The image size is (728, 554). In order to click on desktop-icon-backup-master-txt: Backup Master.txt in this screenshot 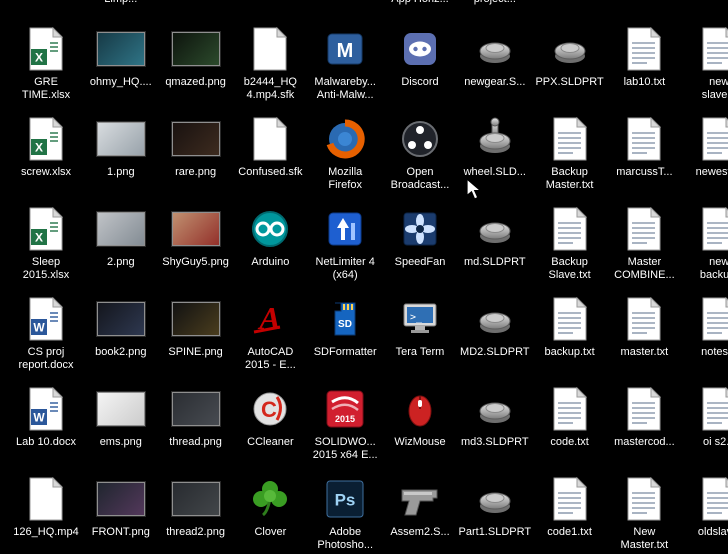, I will do `click(570, 153)`.